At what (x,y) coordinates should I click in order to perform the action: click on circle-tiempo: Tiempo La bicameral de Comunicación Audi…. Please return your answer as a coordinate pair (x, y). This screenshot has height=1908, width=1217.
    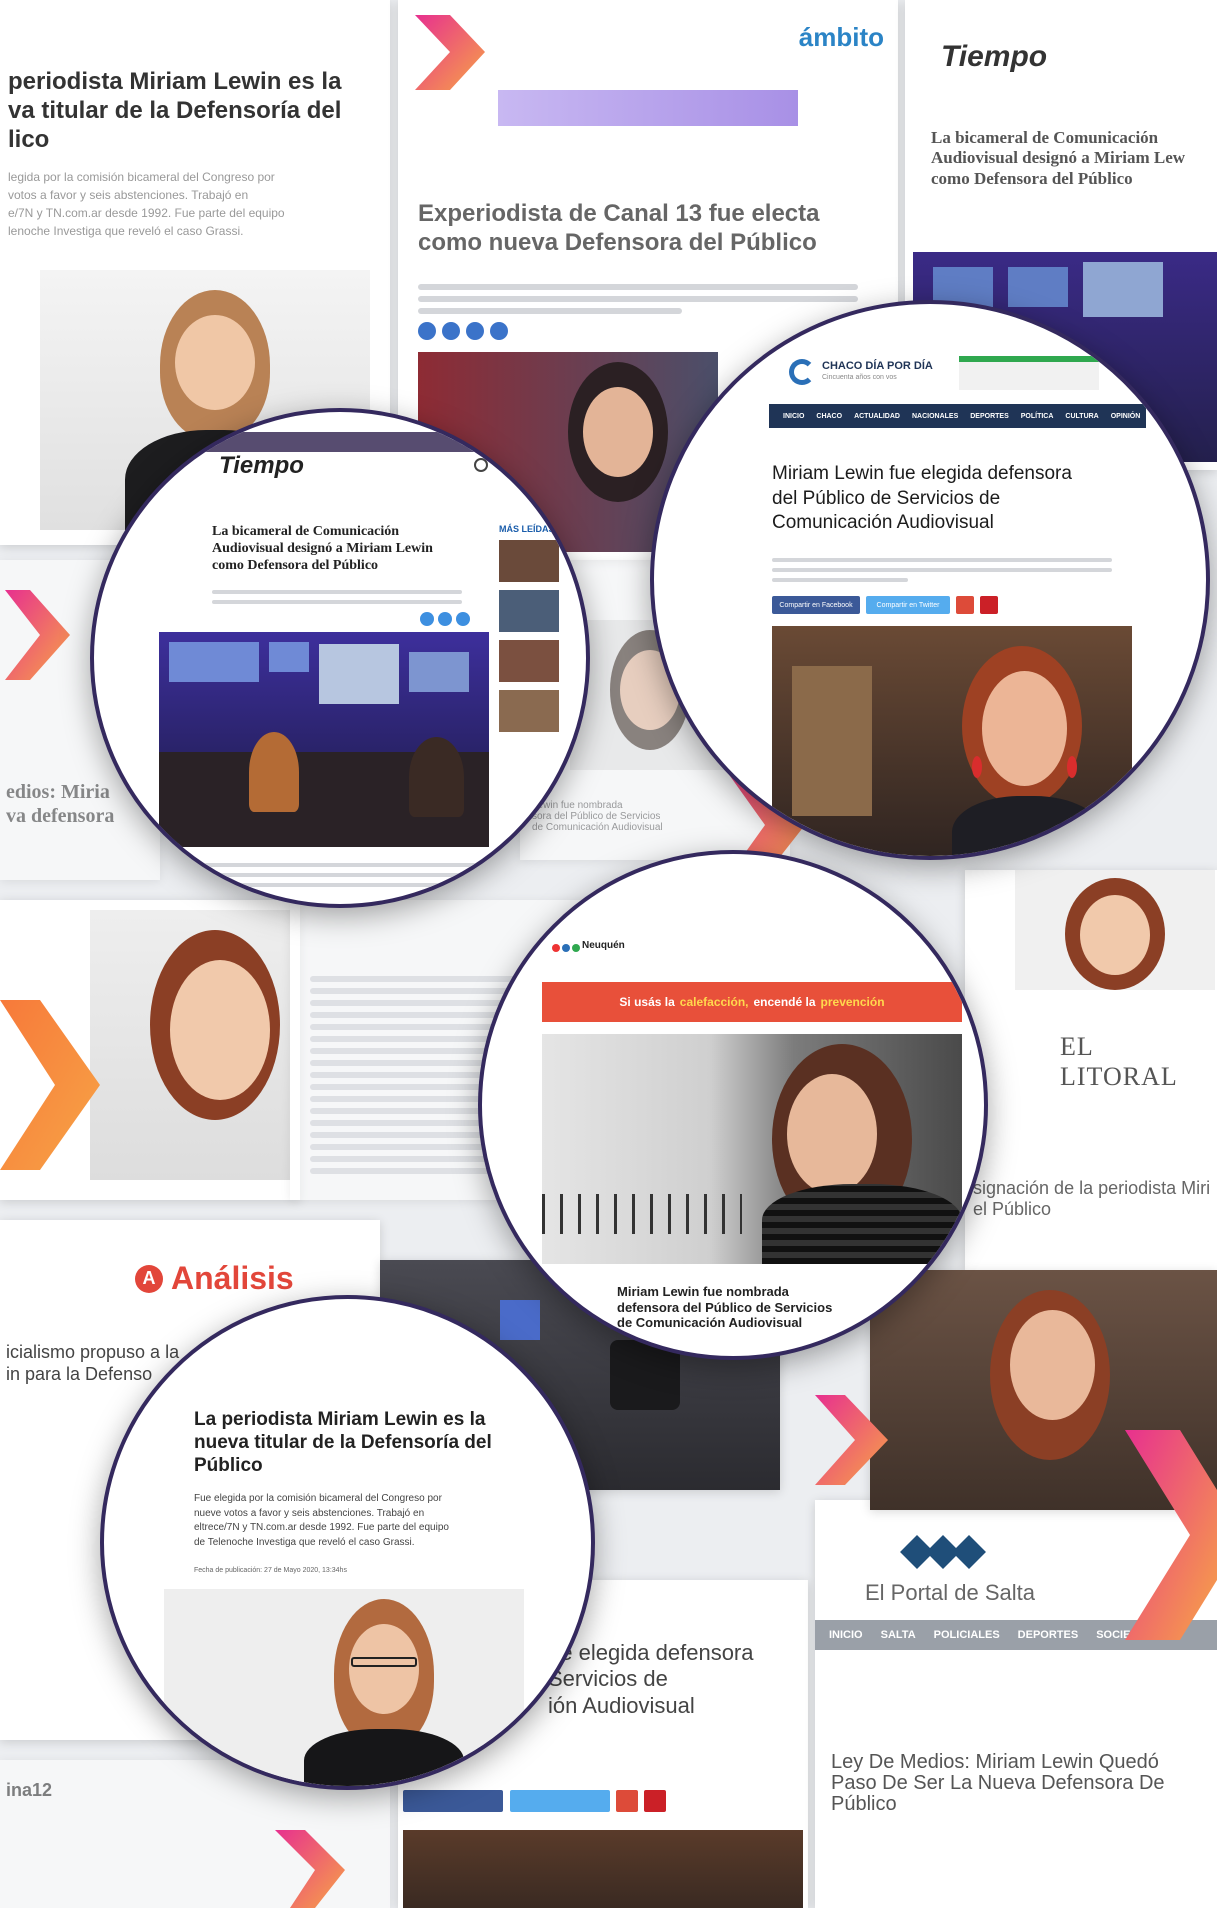
    Looking at the image, I should click on (340, 658).